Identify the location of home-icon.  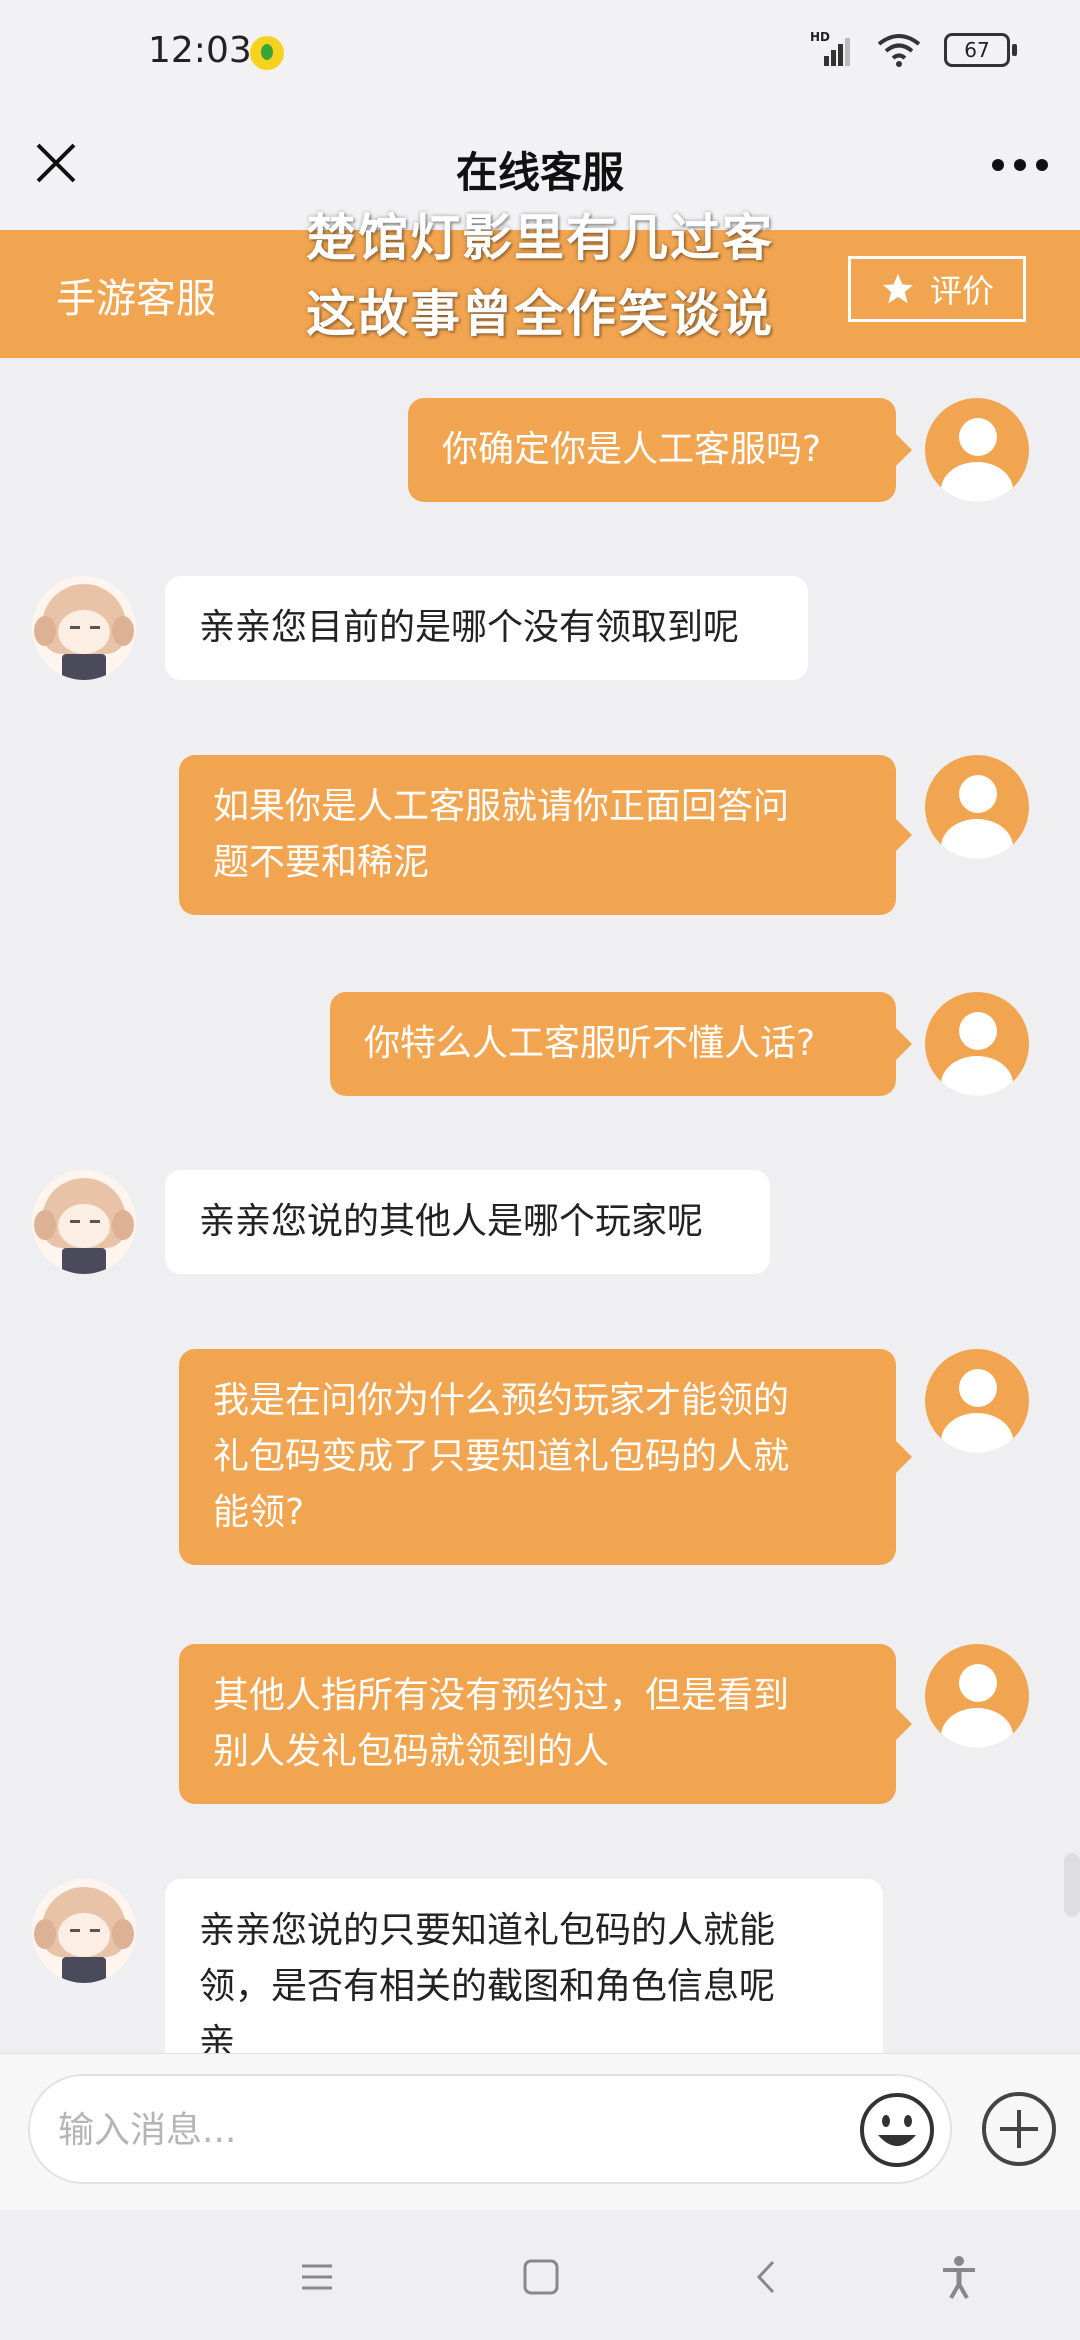
(541, 2277).